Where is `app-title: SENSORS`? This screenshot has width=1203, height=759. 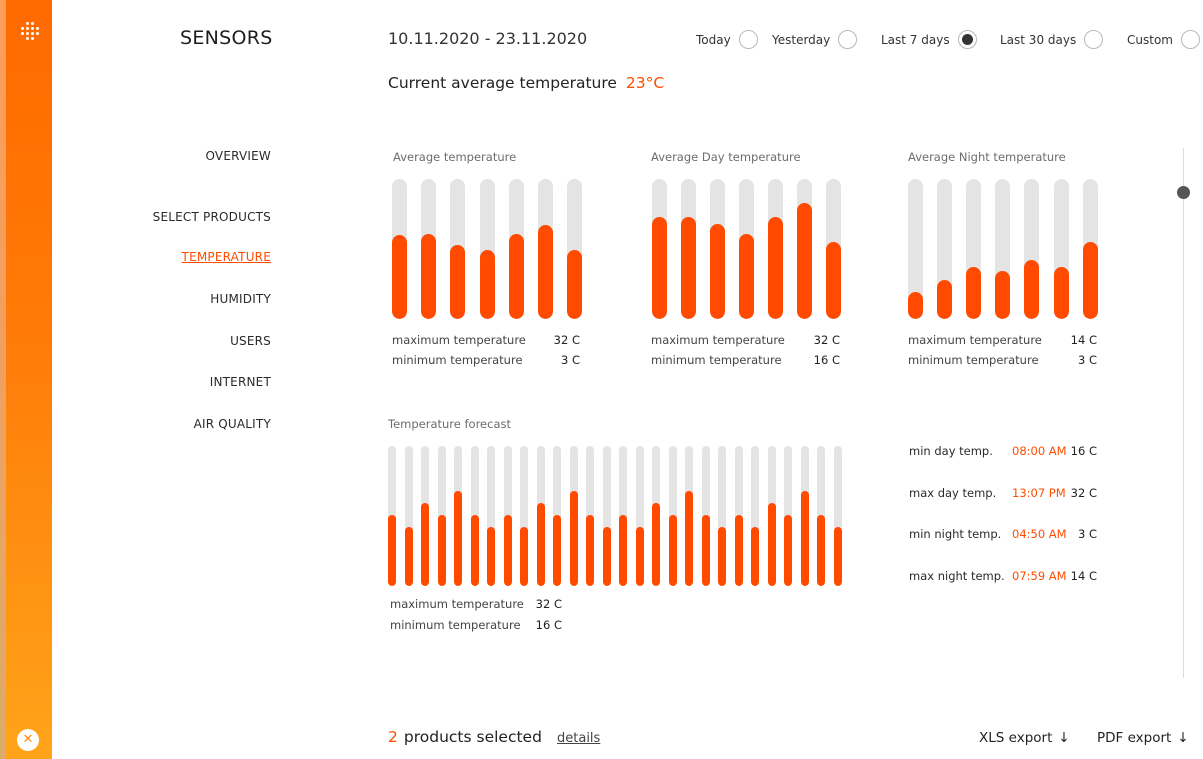 app-title: SENSORS is located at coordinates (226, 38).